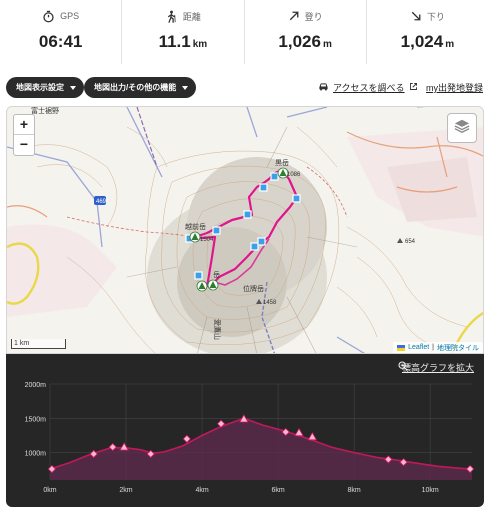  Describe the element at coordinates (171, 16) in the screenshot. I see `hiker-icon` at that location.